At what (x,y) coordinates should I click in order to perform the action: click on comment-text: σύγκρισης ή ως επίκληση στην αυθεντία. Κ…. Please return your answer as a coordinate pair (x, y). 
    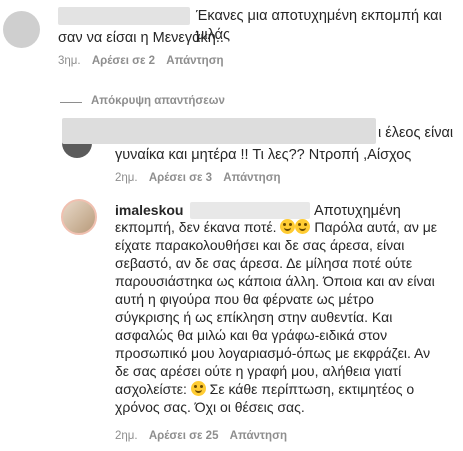
    Looking at the image, I should click on (254, 317).